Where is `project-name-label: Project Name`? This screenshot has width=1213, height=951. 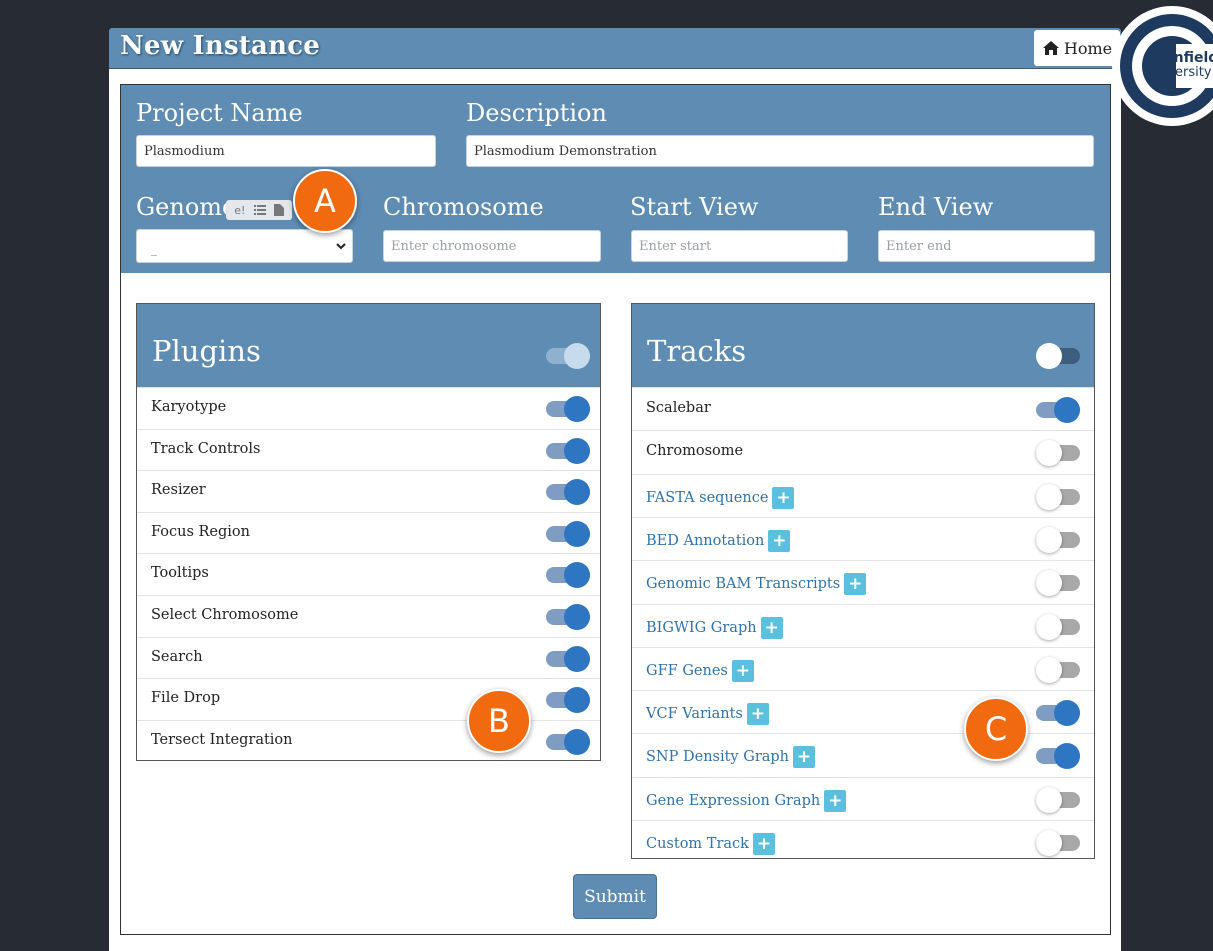
project-name-label: Project Name is located at coordinates (219, 113).